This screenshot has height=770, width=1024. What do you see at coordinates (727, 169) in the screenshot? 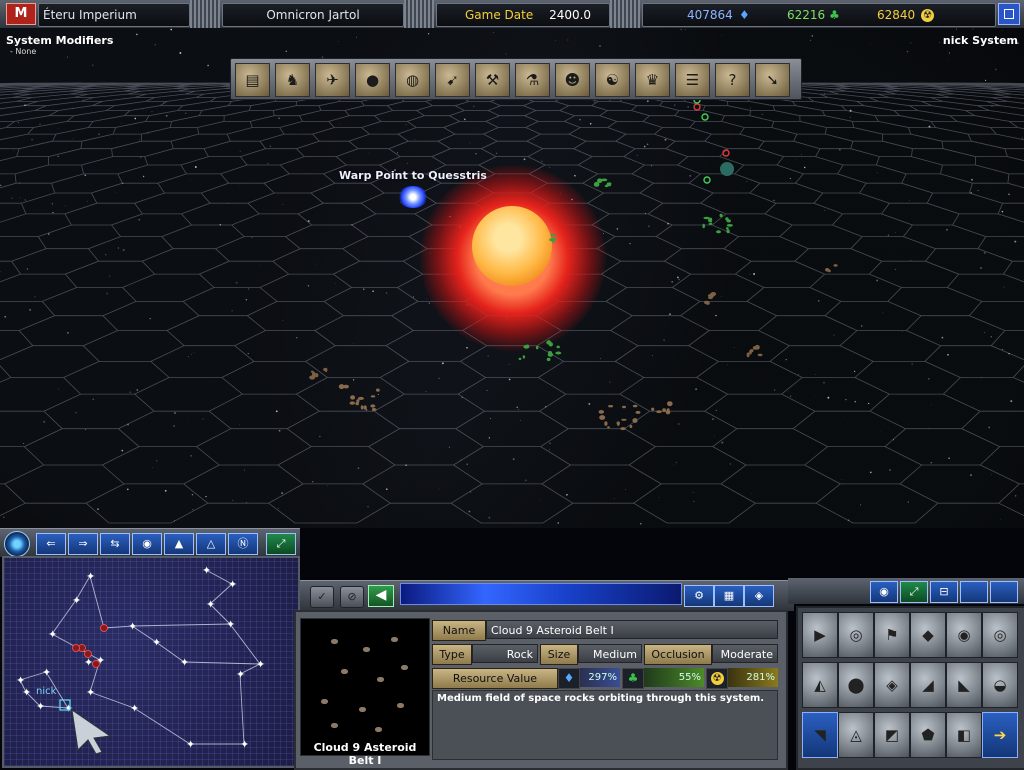
I see `planet` at bounding box center [727, 169].